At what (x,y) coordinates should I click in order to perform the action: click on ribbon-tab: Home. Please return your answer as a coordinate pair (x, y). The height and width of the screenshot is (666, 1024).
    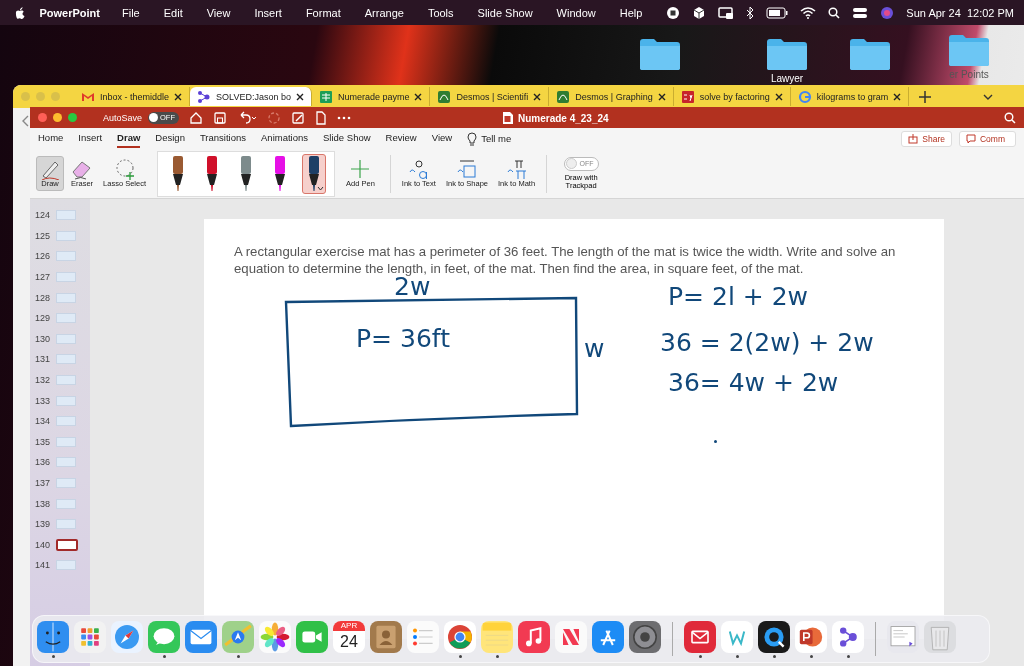
    Looking at the image, I should click on (51, 138).